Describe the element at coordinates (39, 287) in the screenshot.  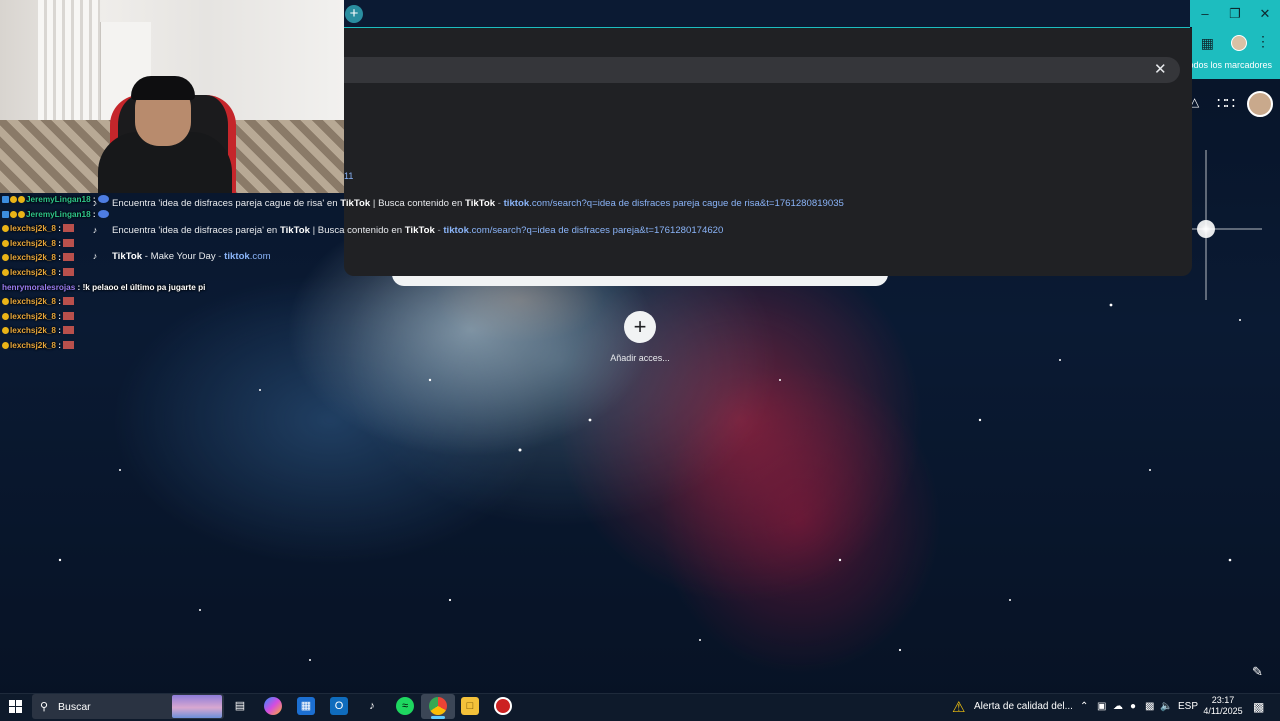
I see `chat-username: henrymoralesrojas` at that location.